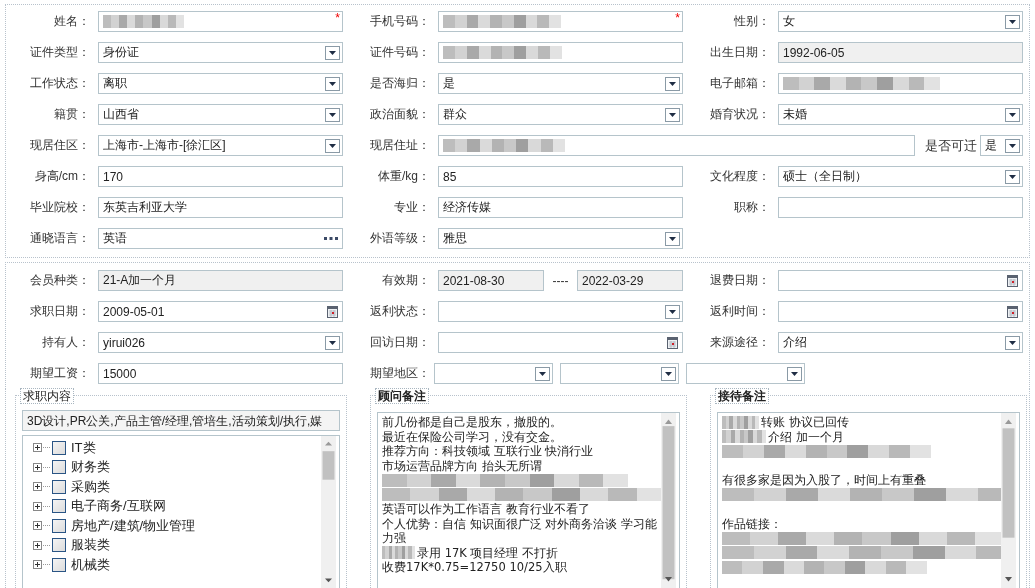  I want to click on dropdown: 未婚, so click(900, 114).